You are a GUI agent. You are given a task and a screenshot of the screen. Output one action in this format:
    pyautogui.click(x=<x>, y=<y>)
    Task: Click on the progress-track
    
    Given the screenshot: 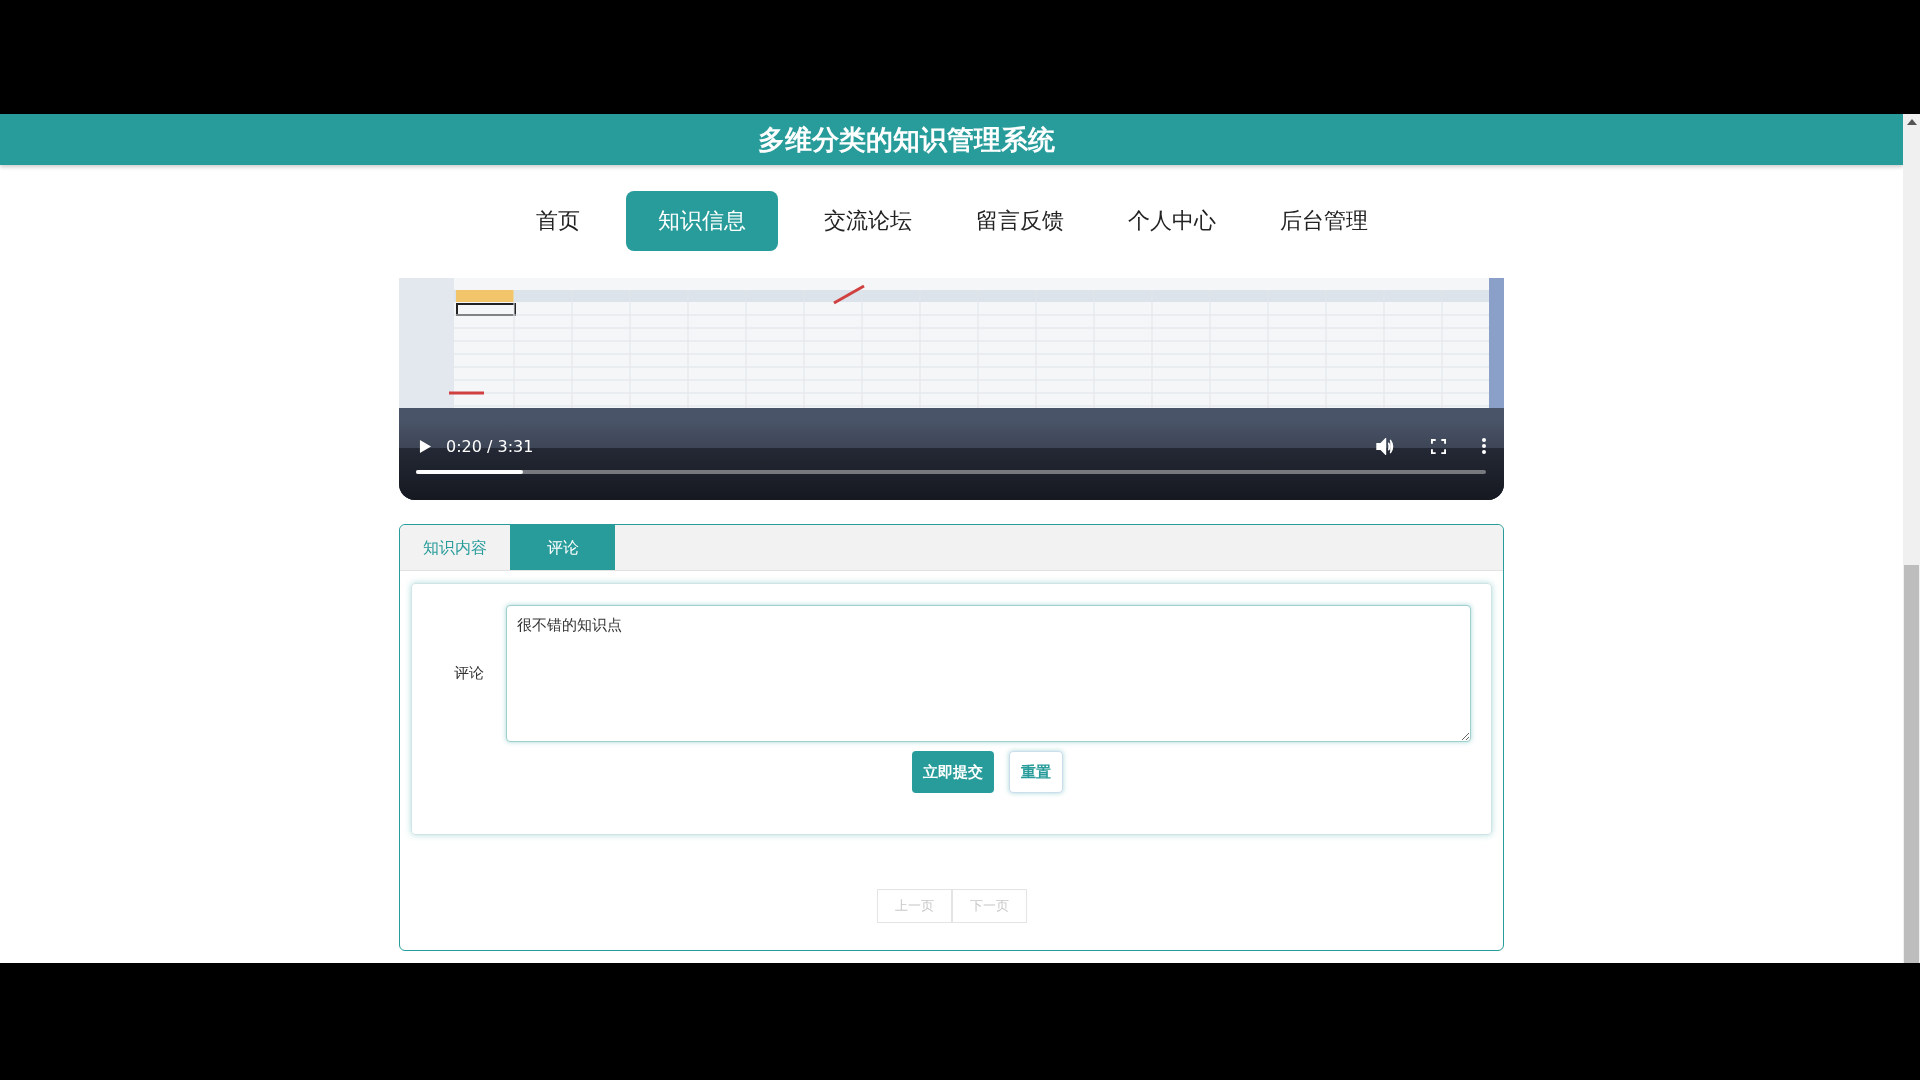 What is the action you would take?
    pyautogui.click(x=951, y=472)
    